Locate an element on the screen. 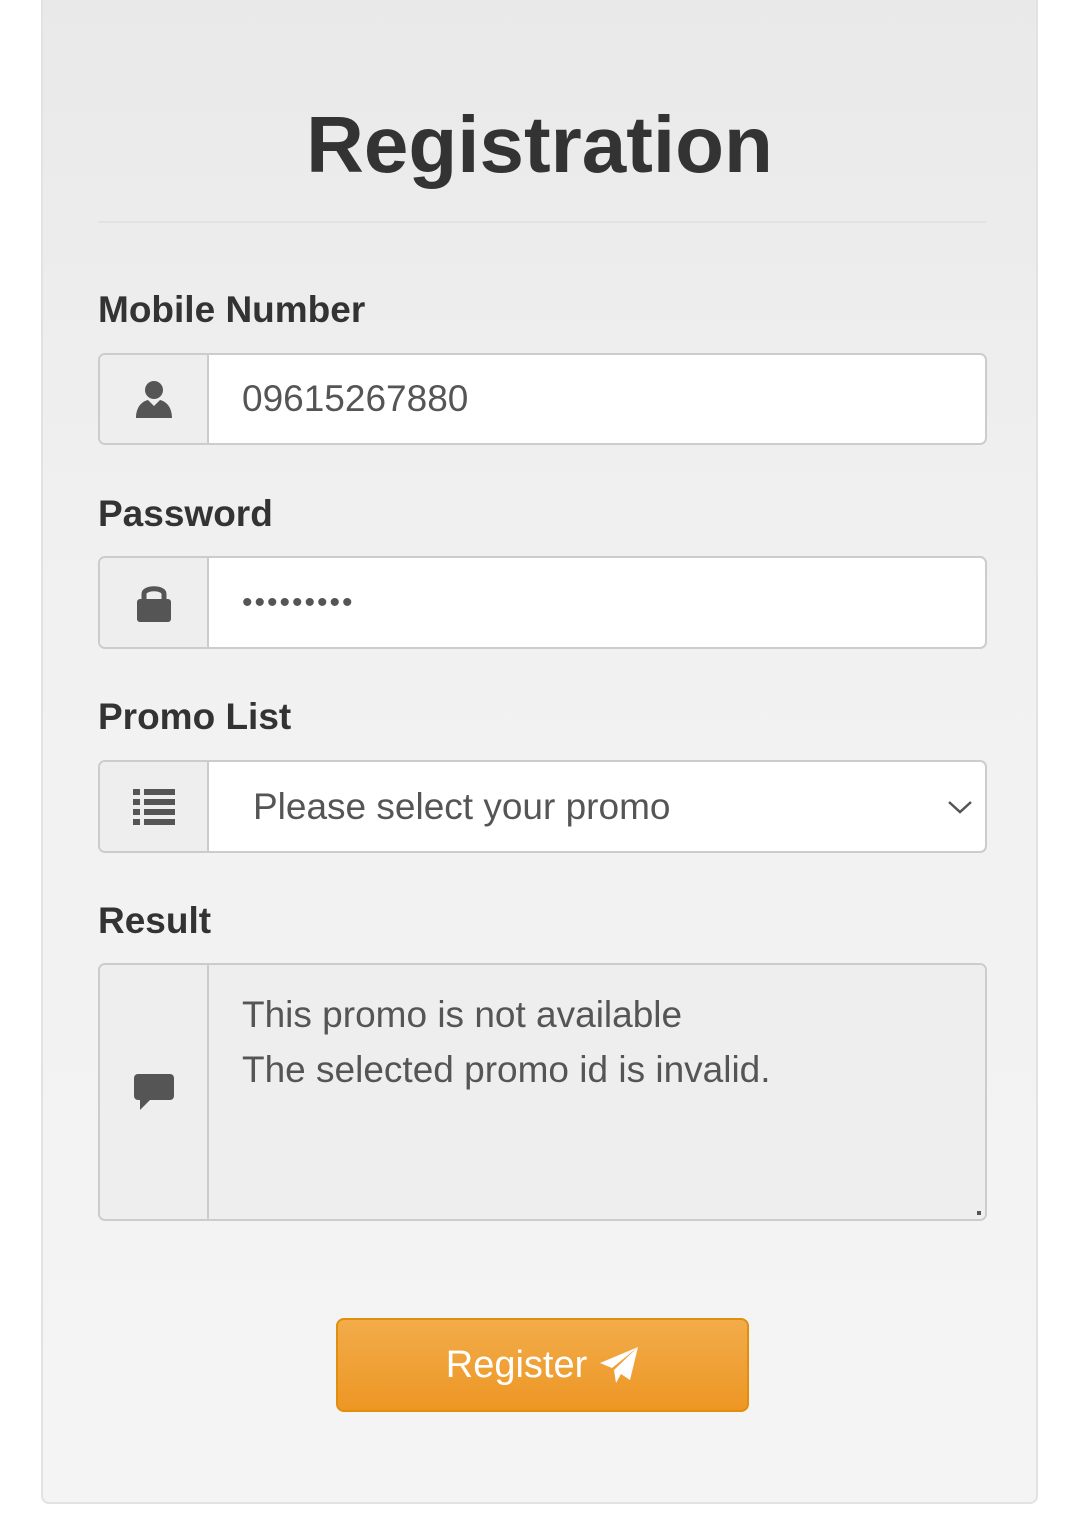  list-icon is located at coordinates (153, 806).